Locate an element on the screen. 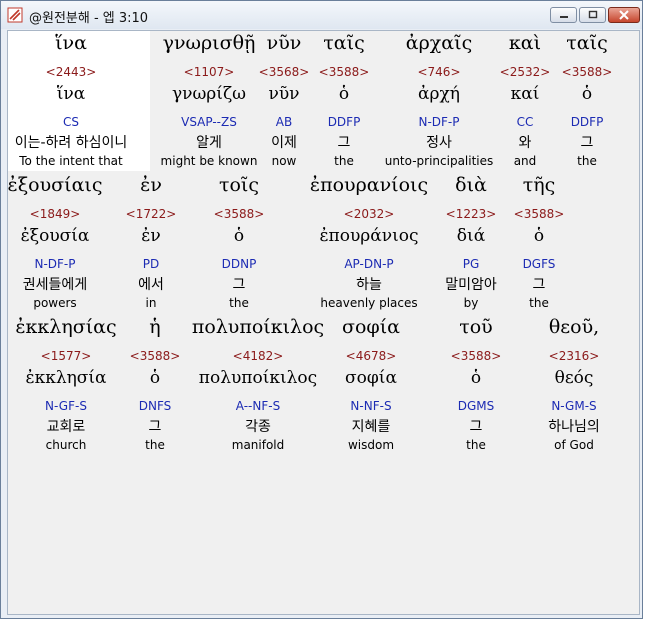  greek-word: πολυποίκιλος is located at coordinates (258, 327).